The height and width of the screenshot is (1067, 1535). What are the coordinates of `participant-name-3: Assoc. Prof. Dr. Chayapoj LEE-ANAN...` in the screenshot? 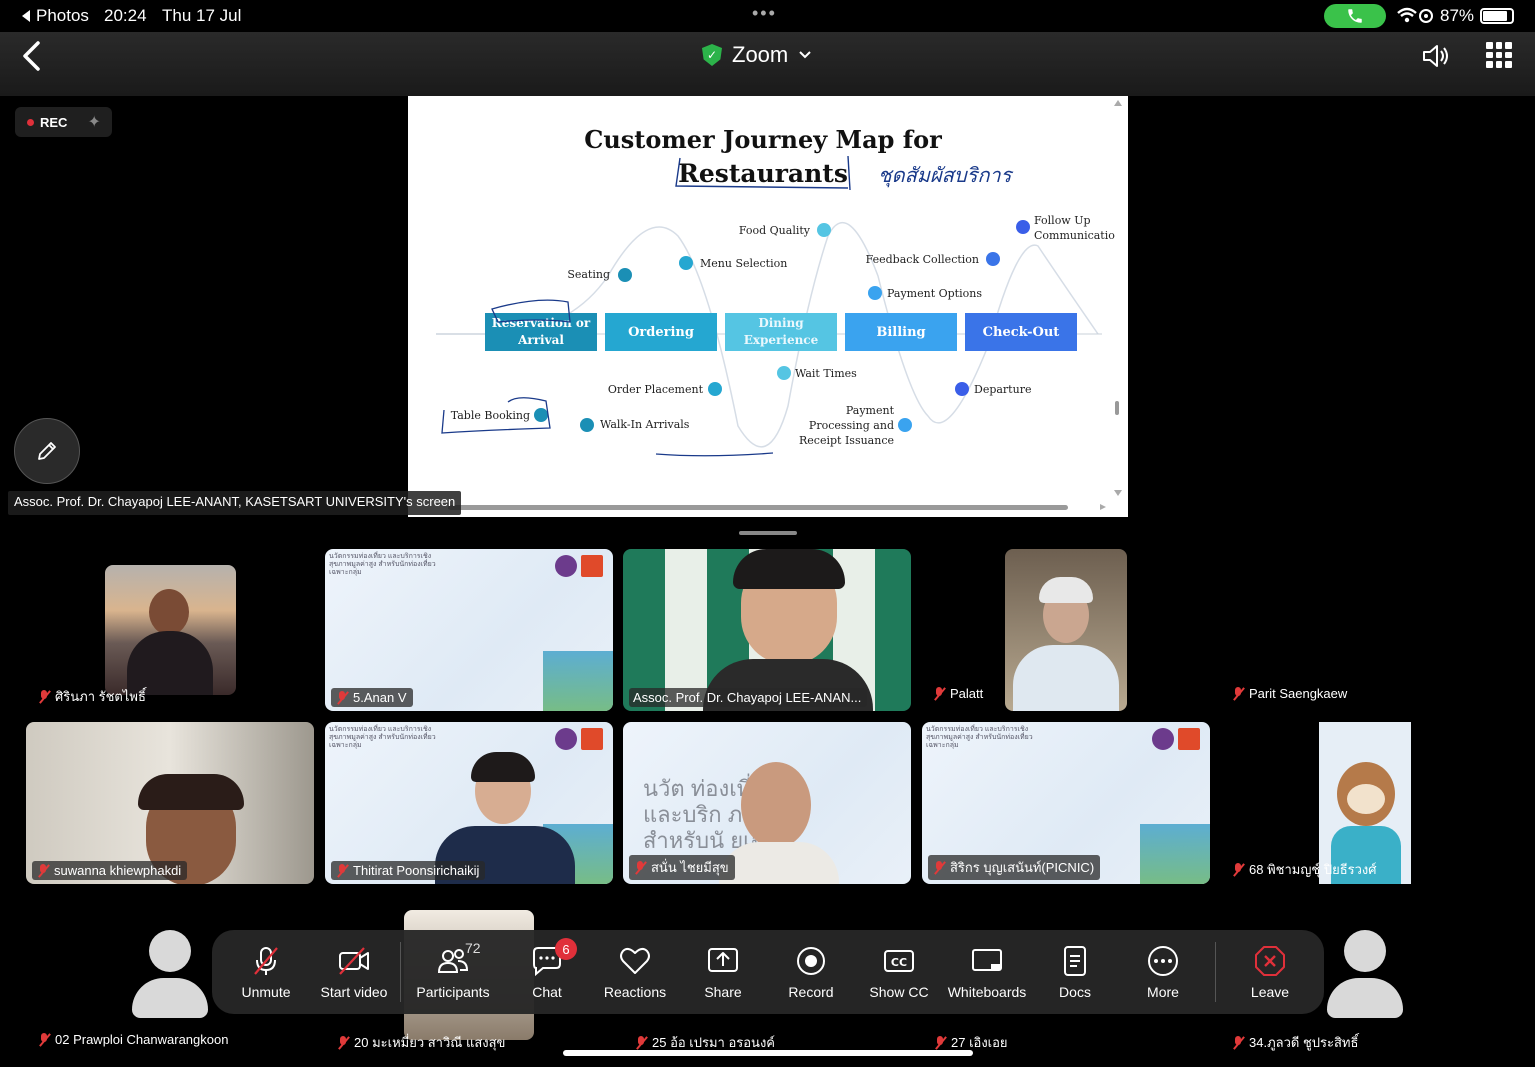 It's located at (748, 697).